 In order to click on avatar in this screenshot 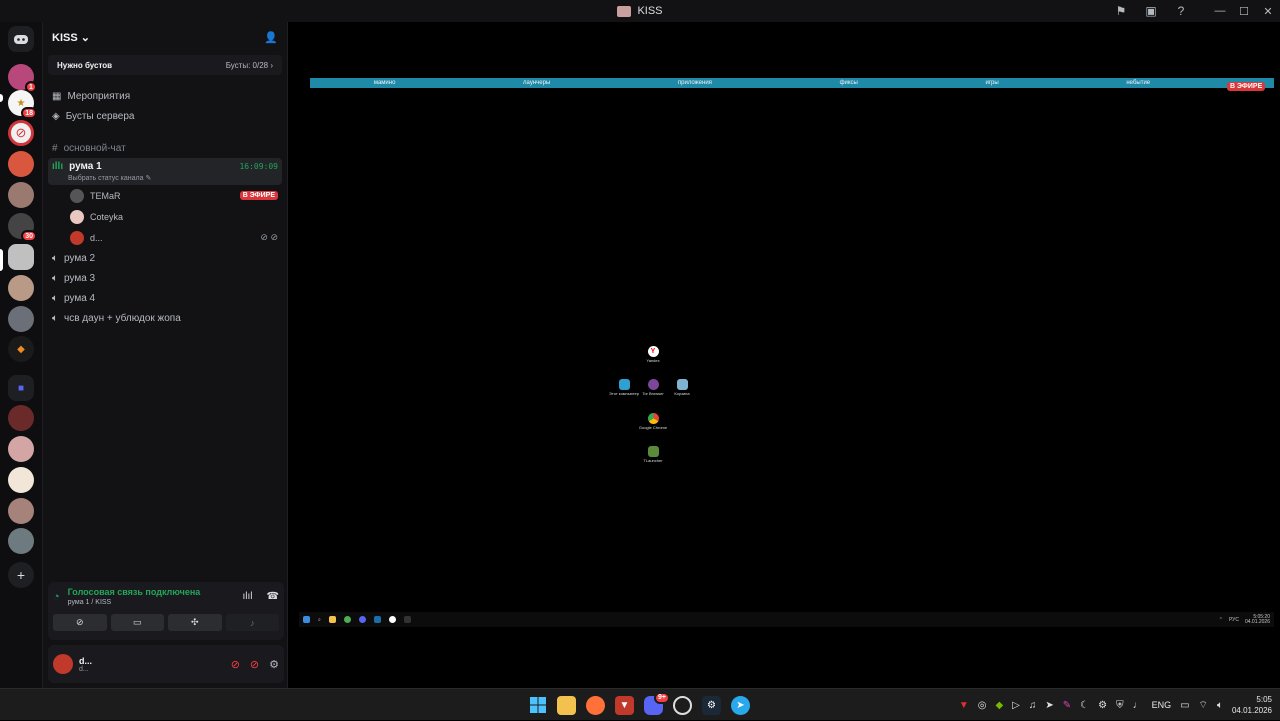, I will do `click(77, 216)`.